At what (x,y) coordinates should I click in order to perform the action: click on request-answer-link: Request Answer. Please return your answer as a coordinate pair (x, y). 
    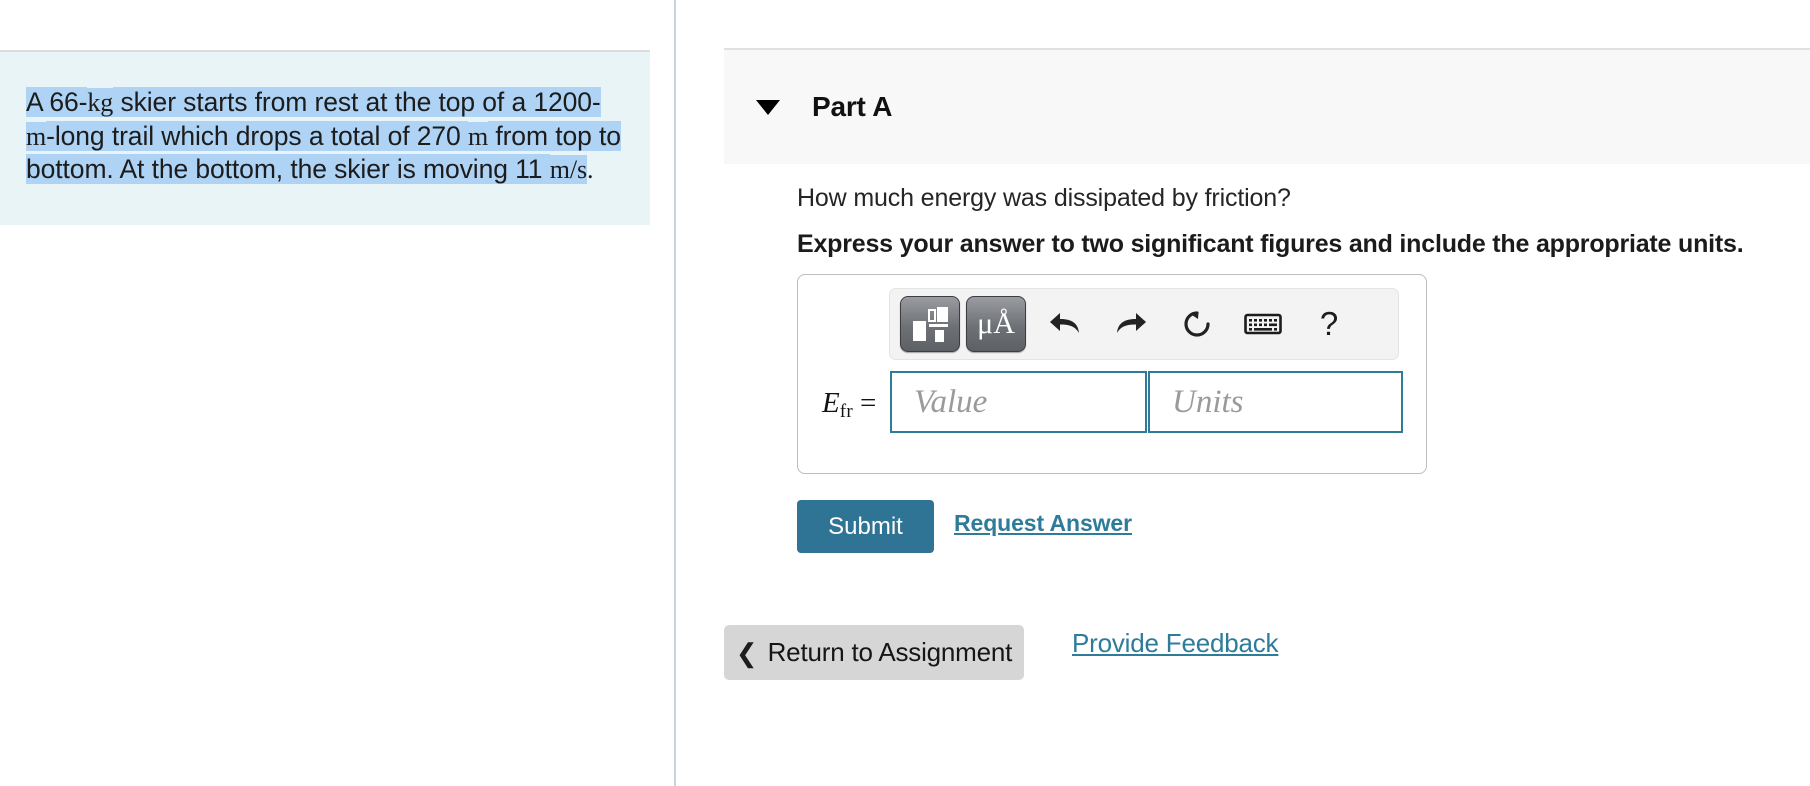
    Looking at the image, I should click on (1043, 523).